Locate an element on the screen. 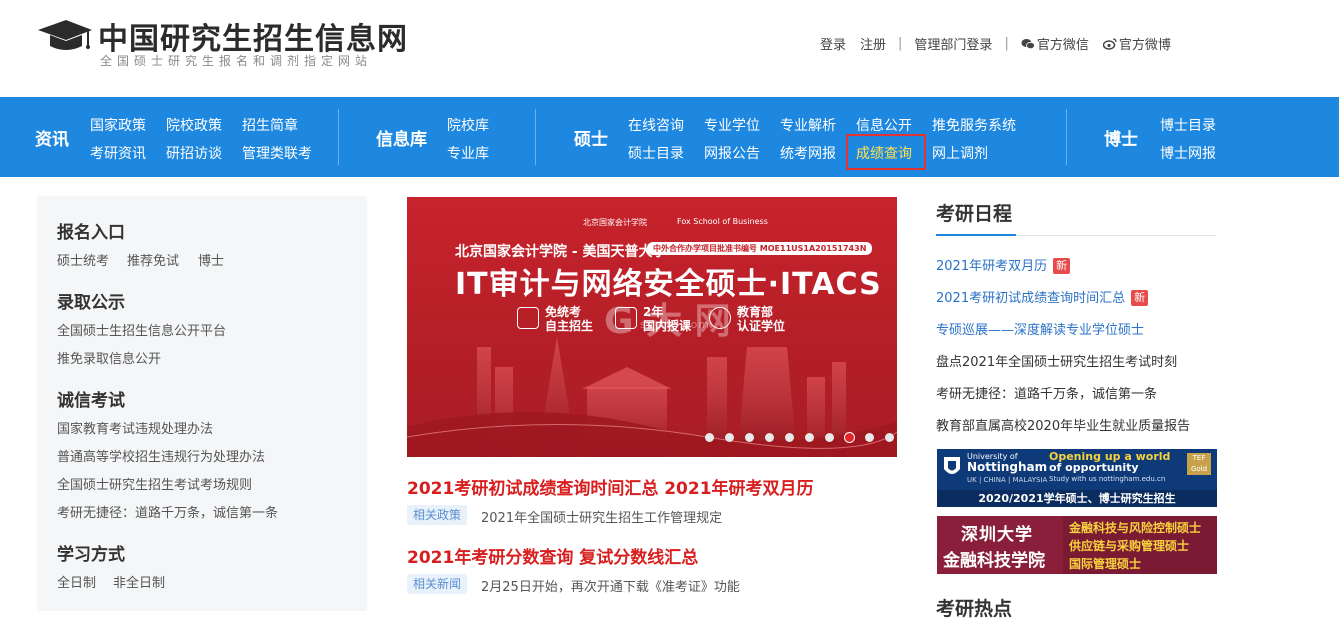  related-news-link: 2月25日开始，再次开通下载《准考证》功能 is located at coordinates (610, 585).